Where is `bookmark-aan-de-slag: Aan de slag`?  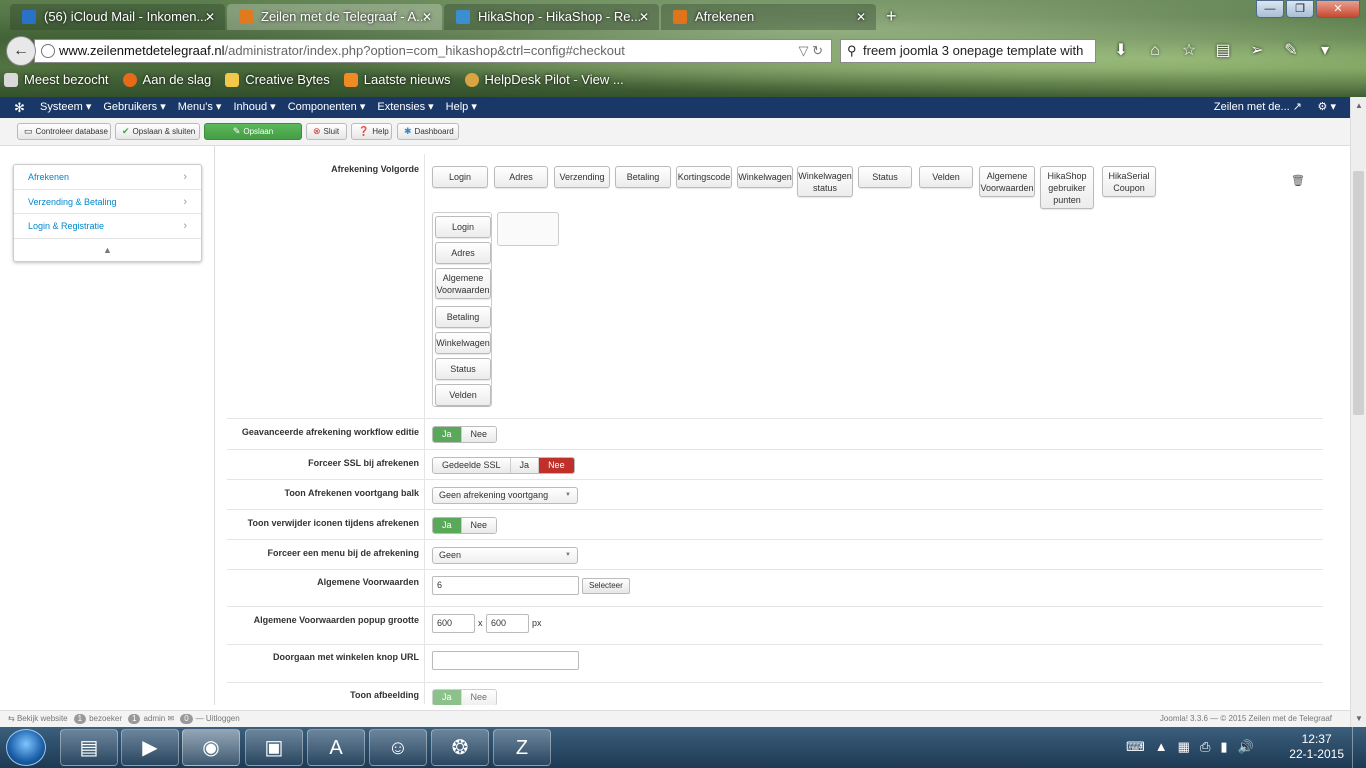 bookmark-aan-de-slag: Aan de slag is located at coordinates (166, 79).